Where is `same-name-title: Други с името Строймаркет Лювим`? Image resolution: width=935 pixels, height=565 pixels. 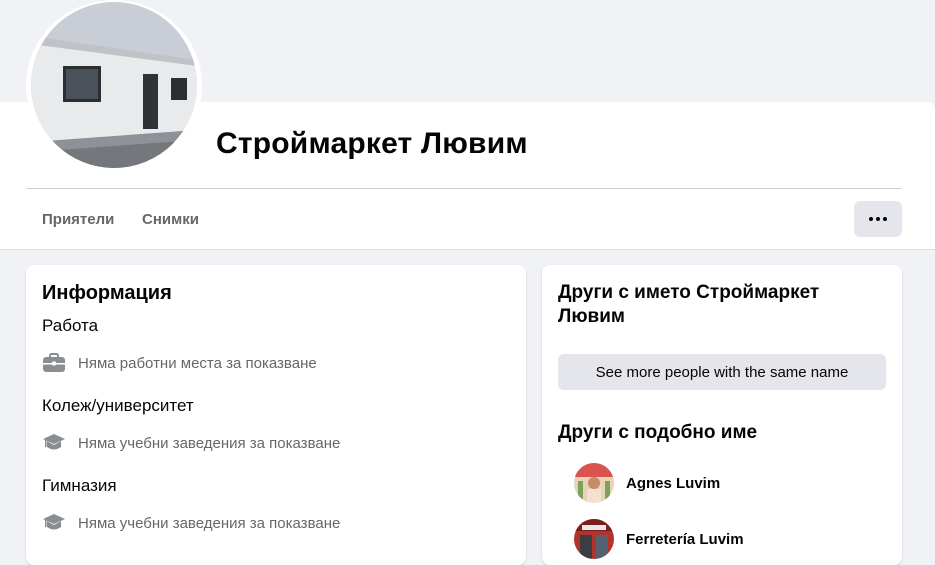
same-name-title: Други с името Строймаркет Лювим is located at coordinates (689, 304).